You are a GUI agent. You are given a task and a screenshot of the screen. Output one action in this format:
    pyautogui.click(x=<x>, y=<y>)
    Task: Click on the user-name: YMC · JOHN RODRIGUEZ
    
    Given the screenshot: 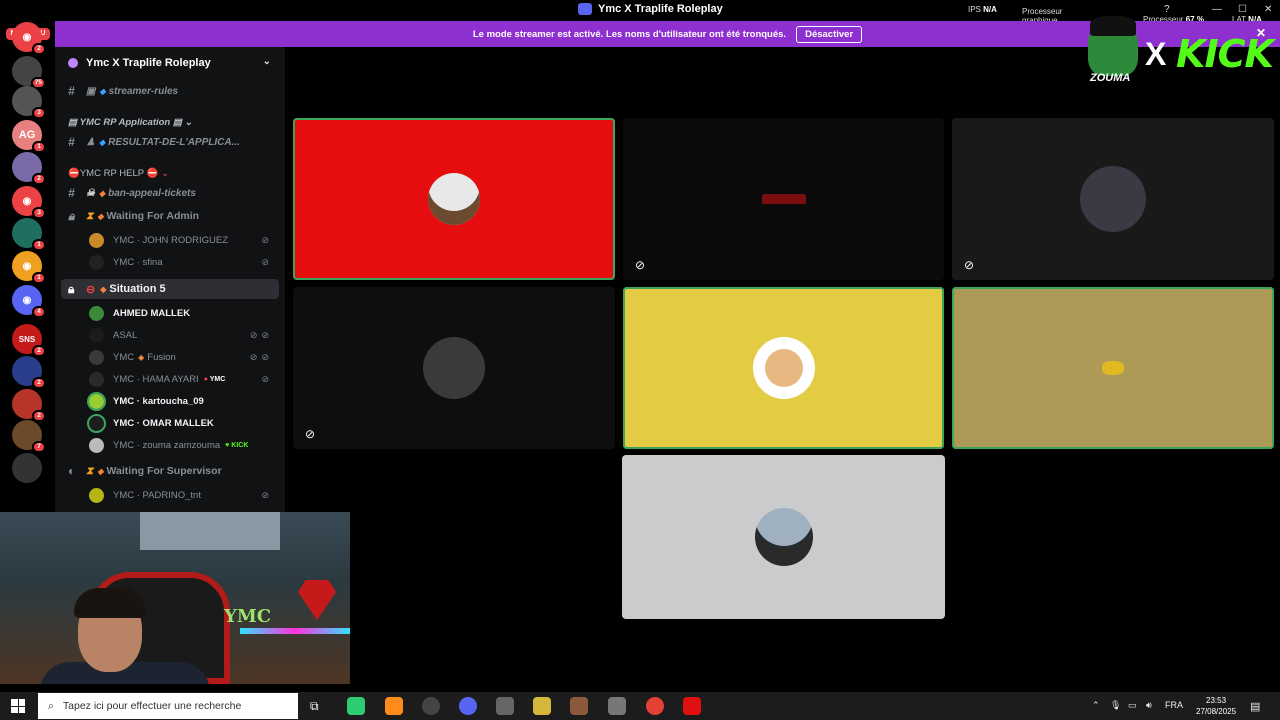 What is the action you would take?
    pyautogui.click(x=171, y=240)
    